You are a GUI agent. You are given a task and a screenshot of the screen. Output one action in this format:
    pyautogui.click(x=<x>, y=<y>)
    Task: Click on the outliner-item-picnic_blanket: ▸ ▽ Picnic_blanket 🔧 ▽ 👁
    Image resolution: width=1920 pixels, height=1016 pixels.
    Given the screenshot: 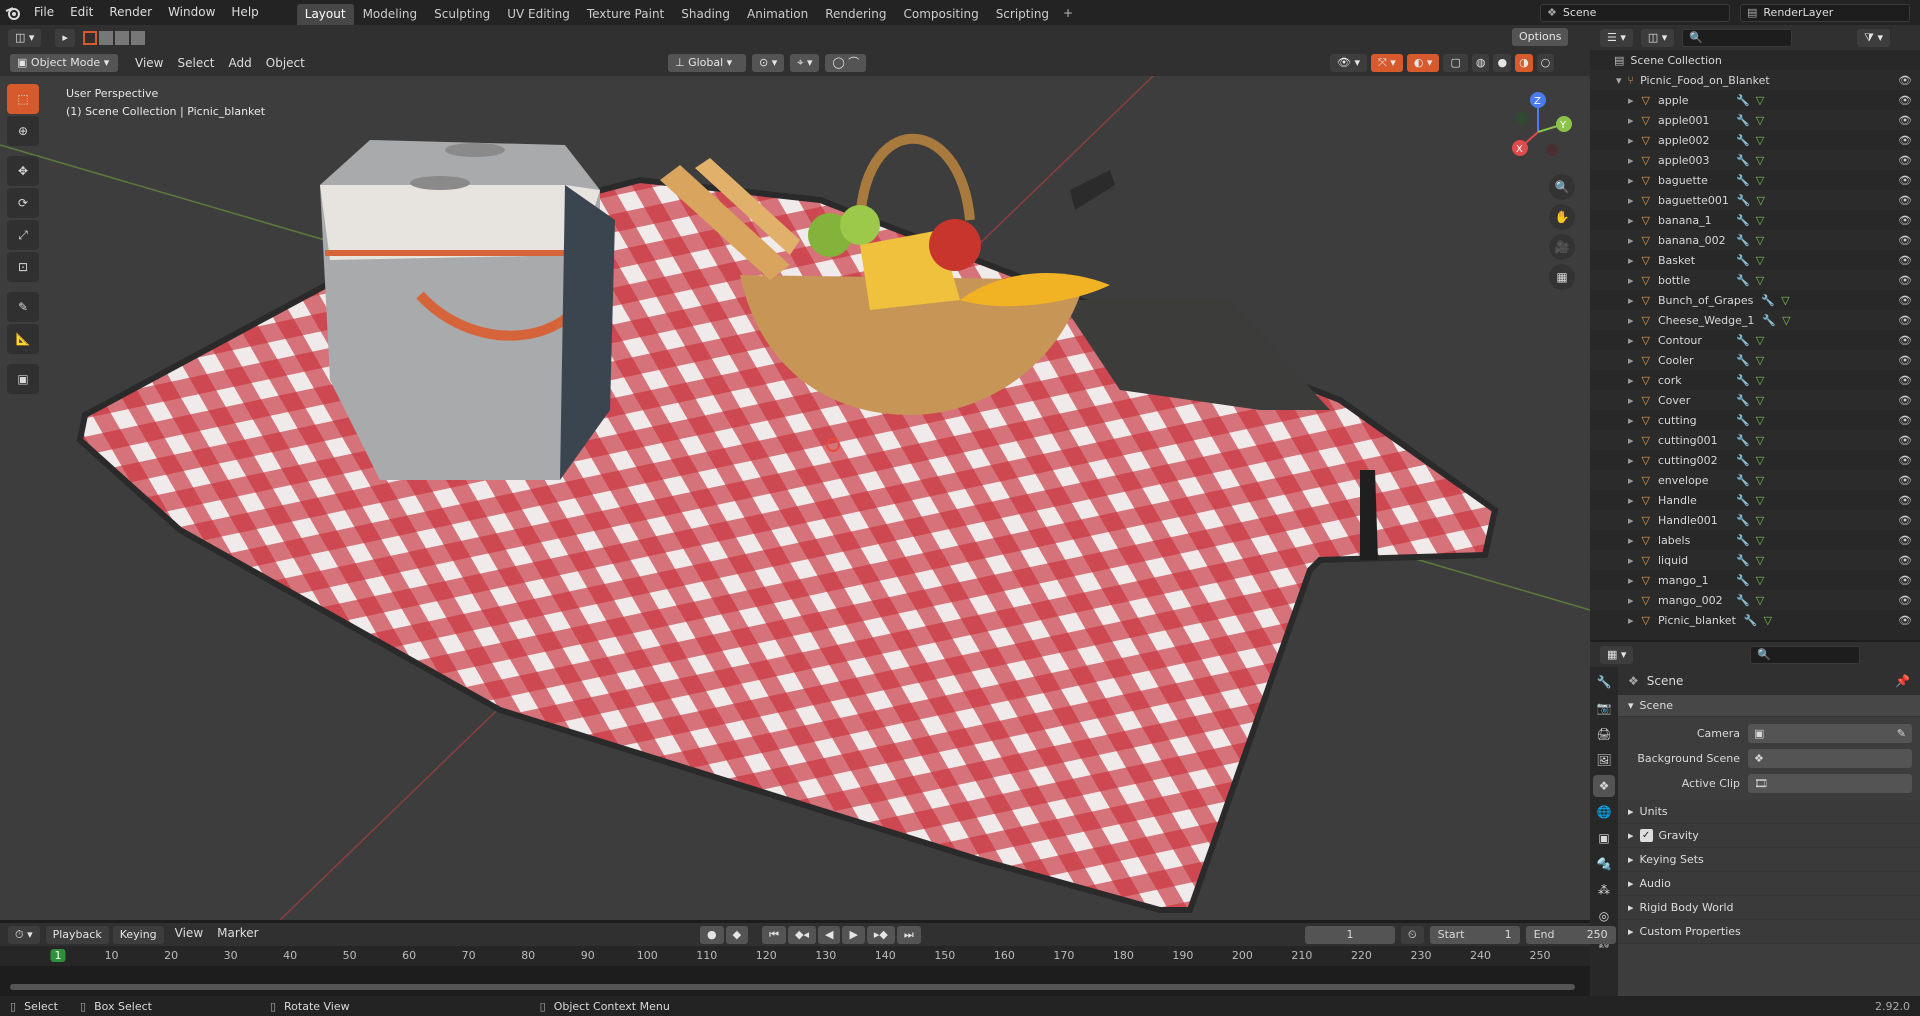 What is the action you would take?
    pyautogui.click(x=1755, y=620)
    